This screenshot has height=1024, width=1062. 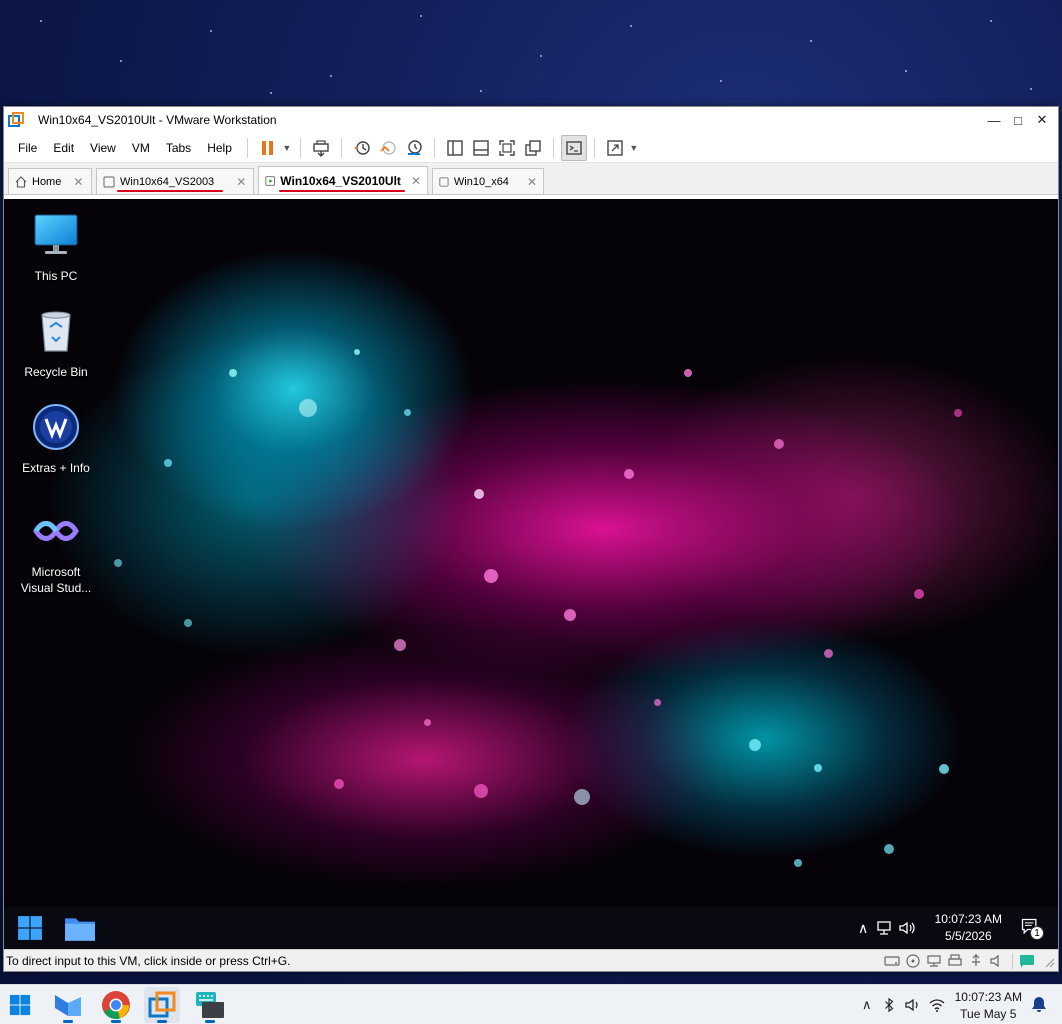 What do you see at coordinates (481, 148) in the screenshot?
I see `show-thumbnail-bar-button` at bounding box center [481, 148].